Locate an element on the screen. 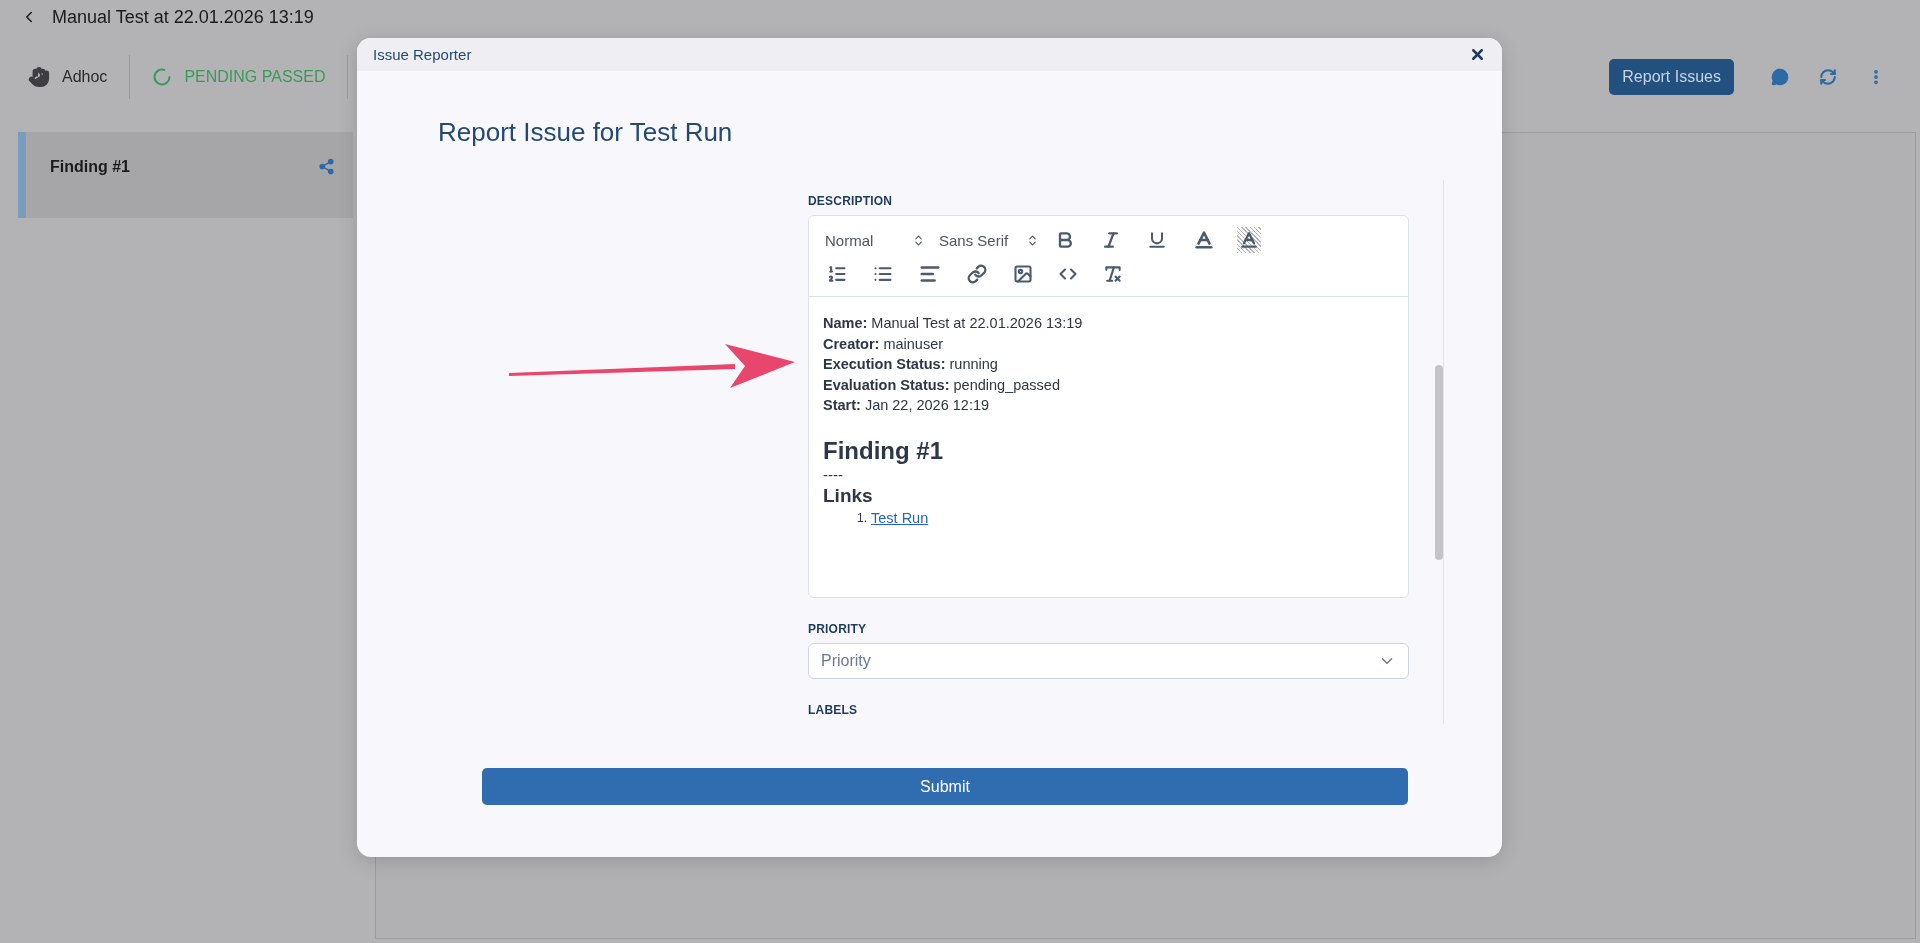 This screenshot has height=943, width=1920. description-line: Execution Status: running is located at coordinates (911, 365).